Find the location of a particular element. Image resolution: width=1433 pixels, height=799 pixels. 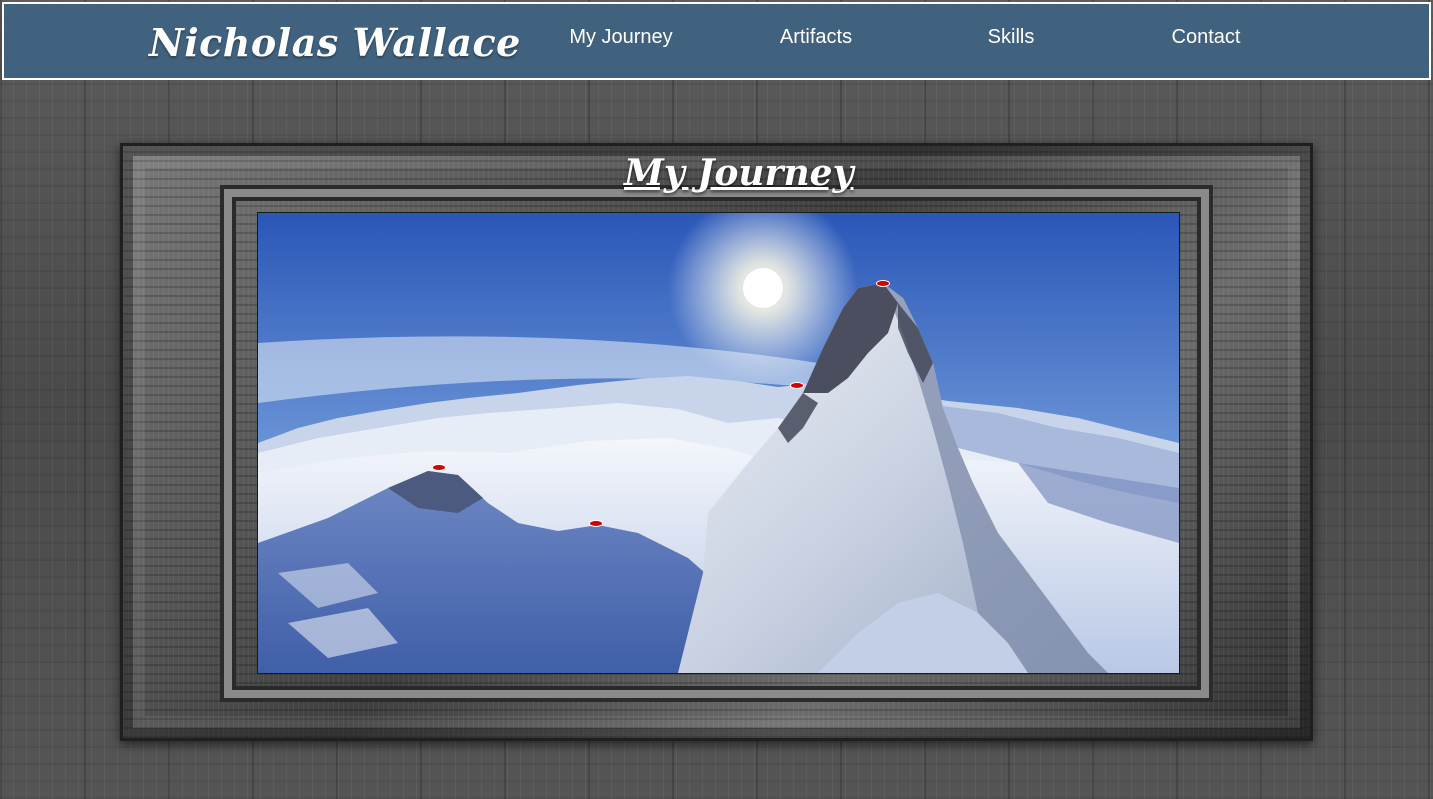

nav-link-skills: Skills is located at coordinates (1011, 37).